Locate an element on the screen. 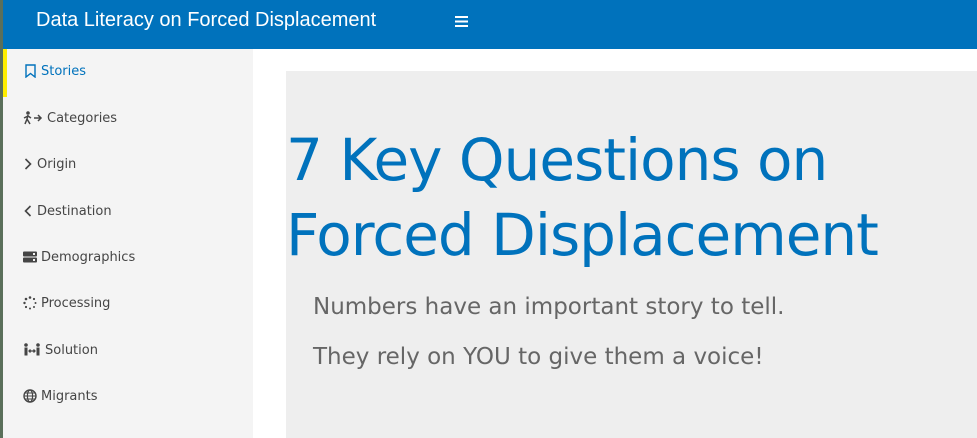  sidebar-item-label: Origin is located at coordinates (57, 164).